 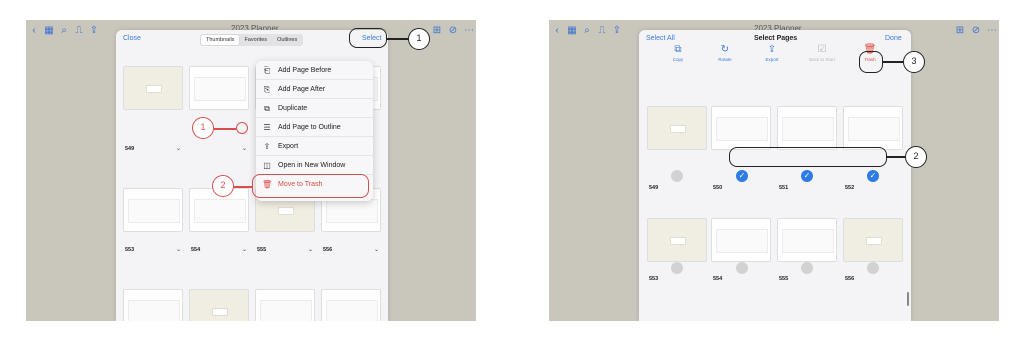 What do you see at coordinates (822, 59) in the screenshot?
I see `action-label: Back to Start` at bounding box center [822, 59].